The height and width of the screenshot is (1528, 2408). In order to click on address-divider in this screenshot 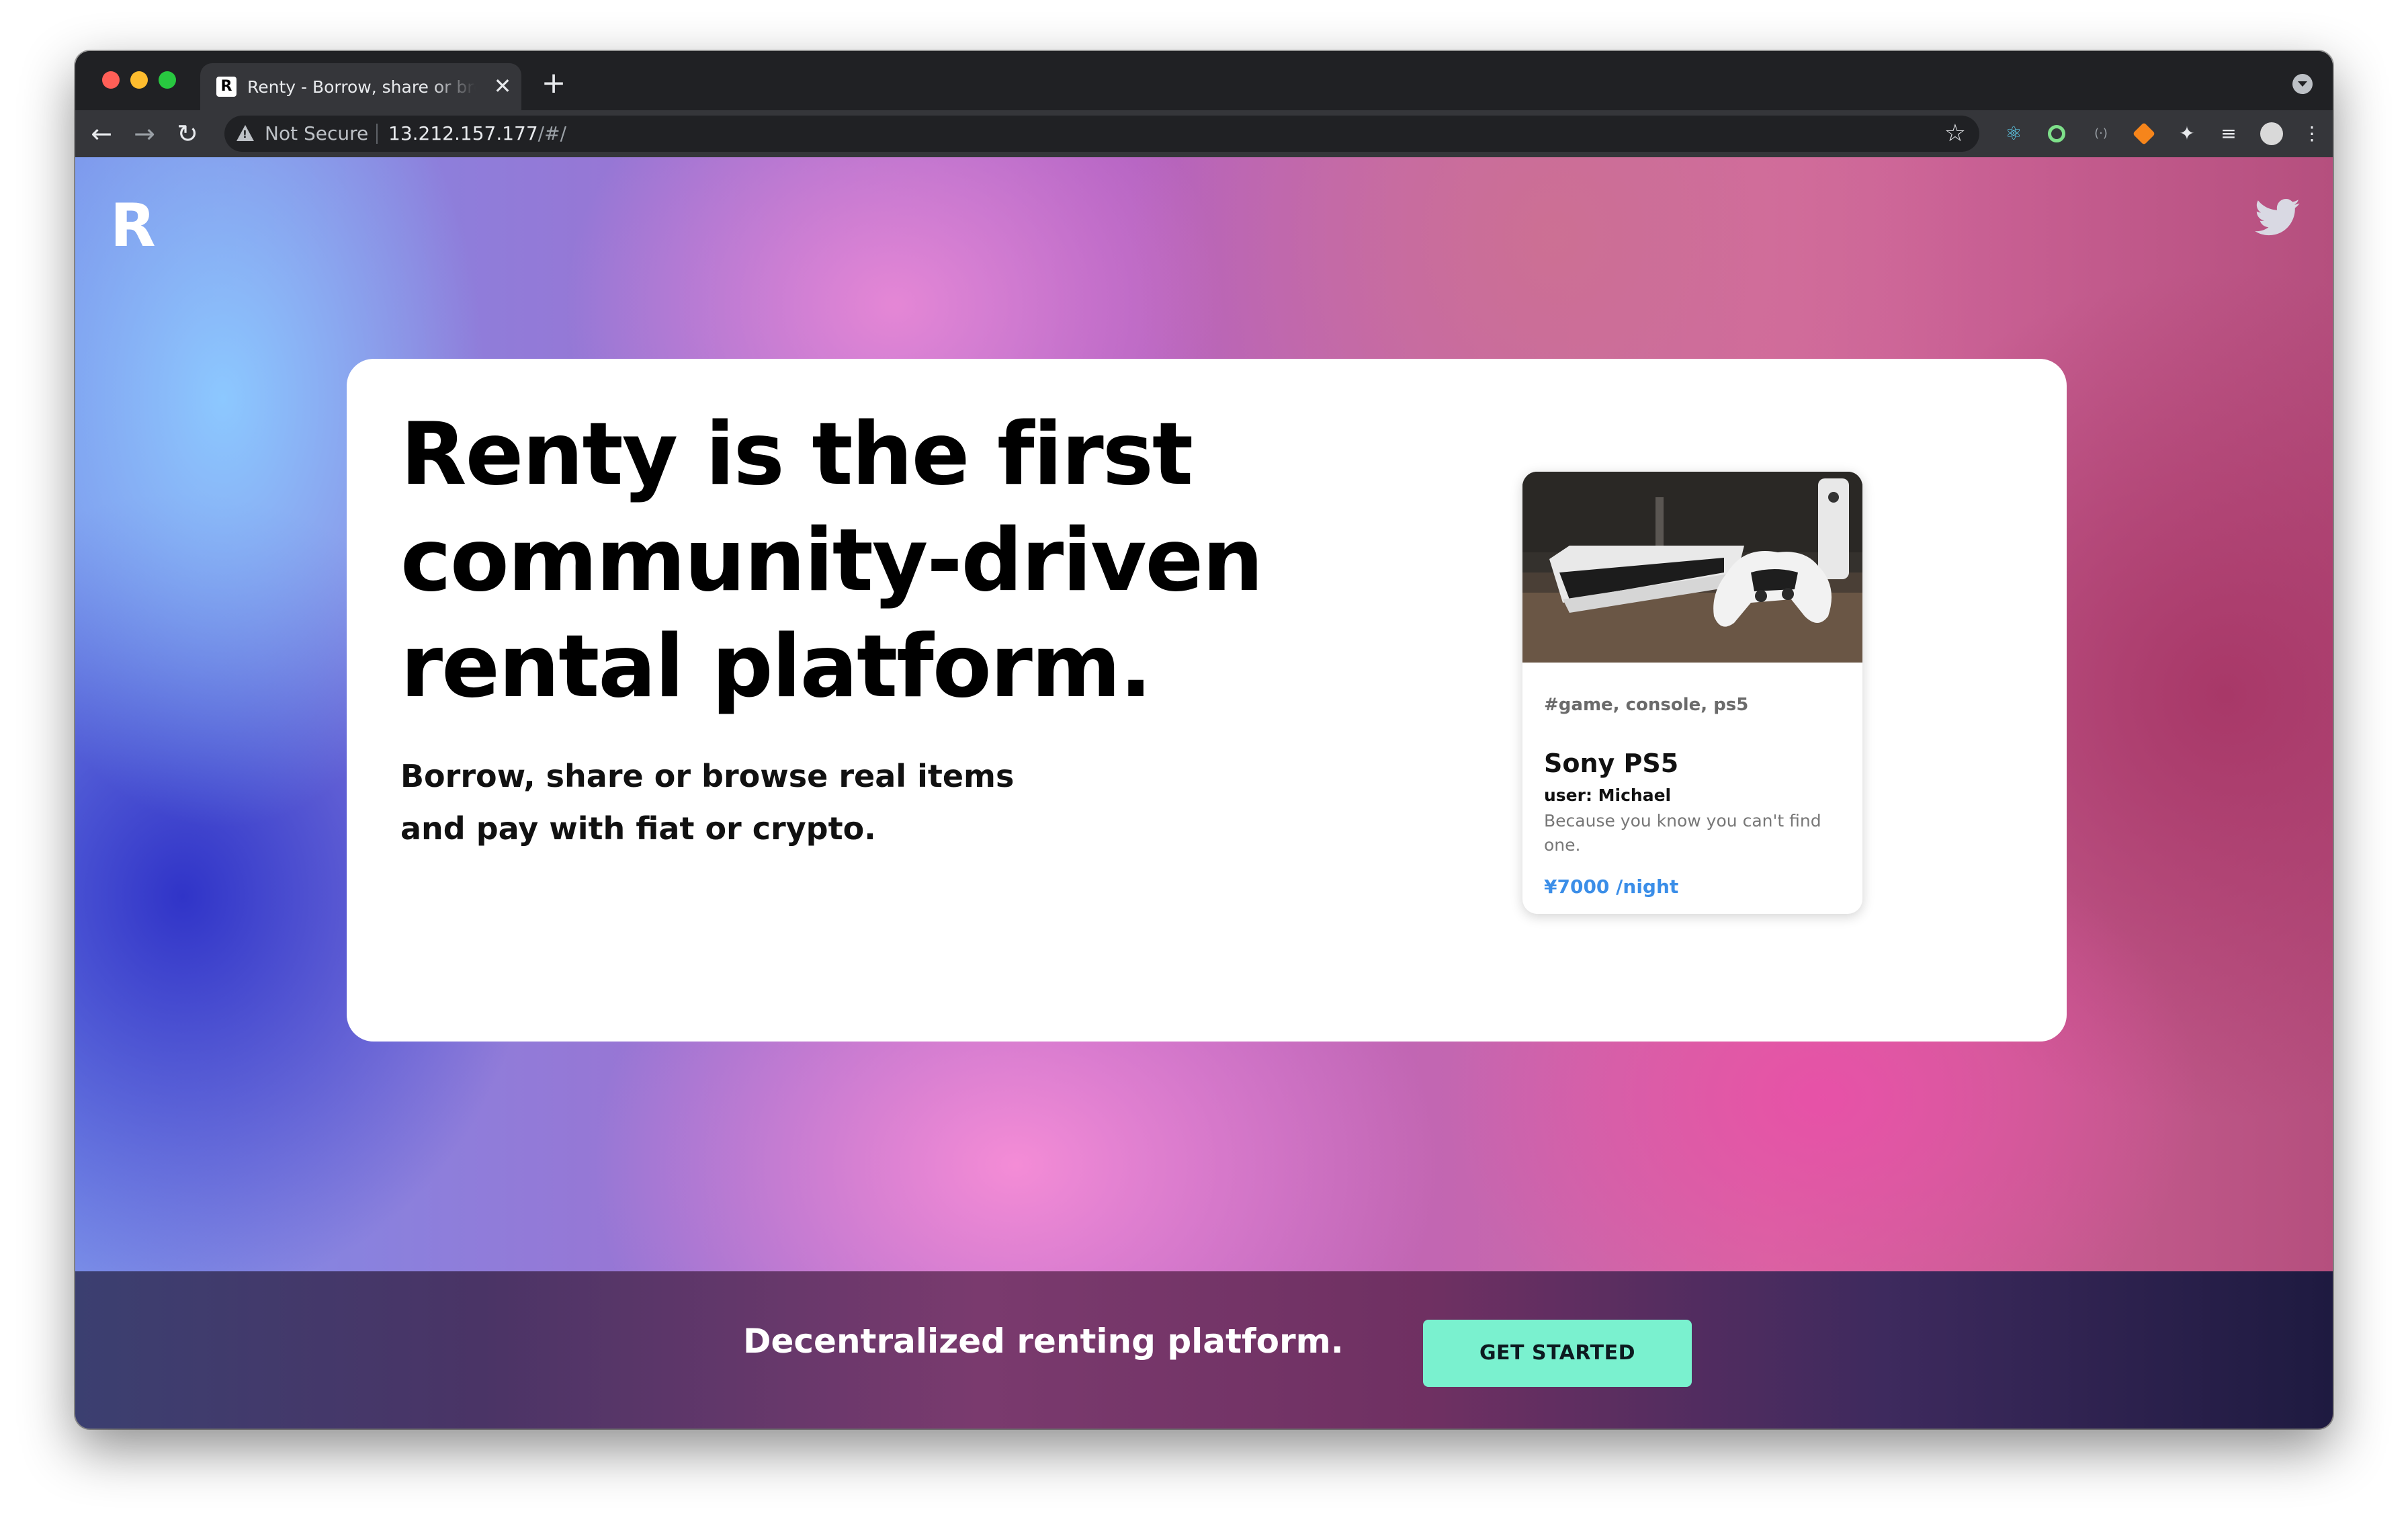, I will do `click(377, 134)`.